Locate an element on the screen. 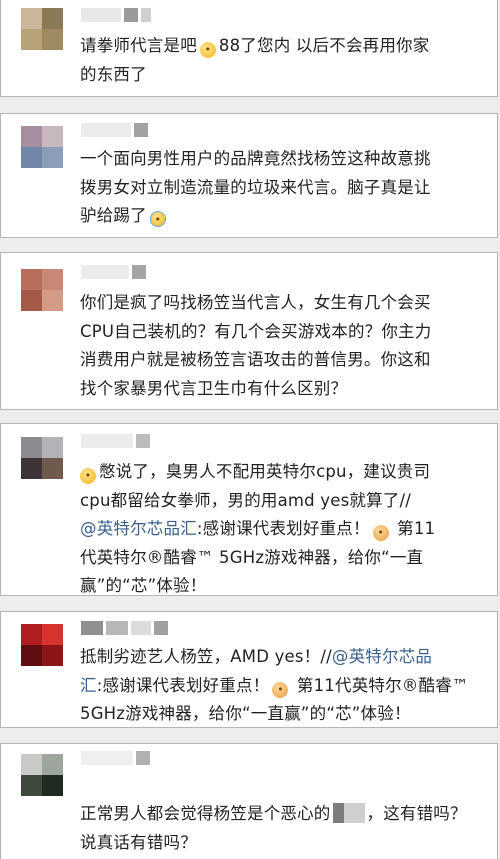 This screenshot has width=500, height=859. comment-text: 正常男人都会觉得杨笠是个恶心的 ，这有错吗？ 说真话有错吗？ is located at coordinates (273, 827).